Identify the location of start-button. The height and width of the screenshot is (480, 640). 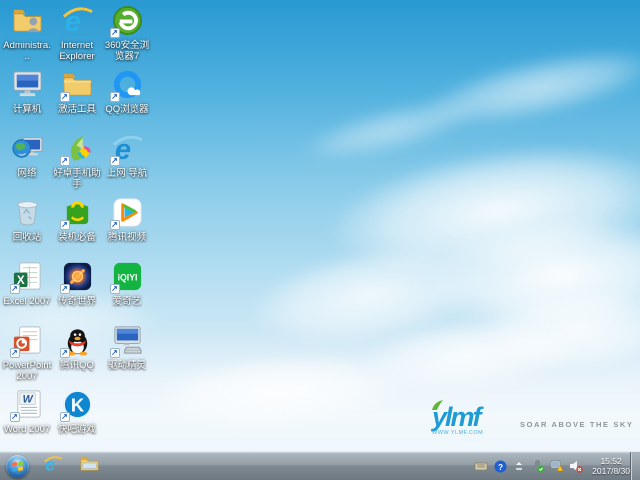
(17, 466).